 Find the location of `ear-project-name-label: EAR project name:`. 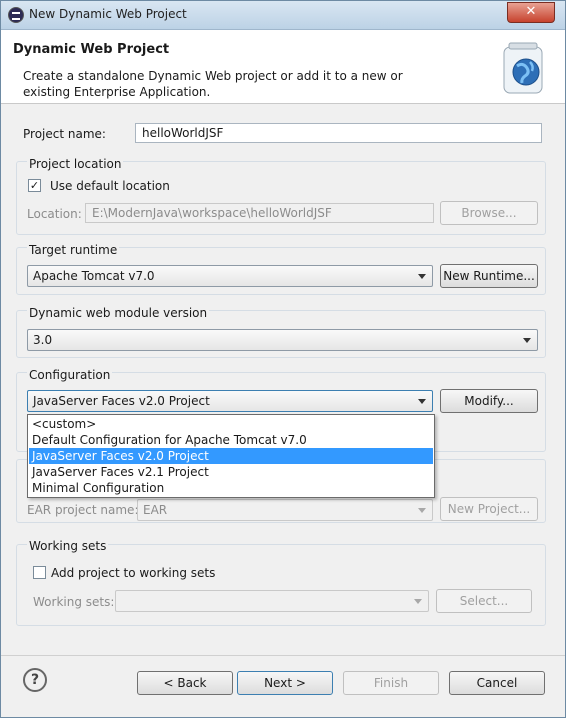

ear-project-name-label: EAR project name: is located at coordinates (83, 510).